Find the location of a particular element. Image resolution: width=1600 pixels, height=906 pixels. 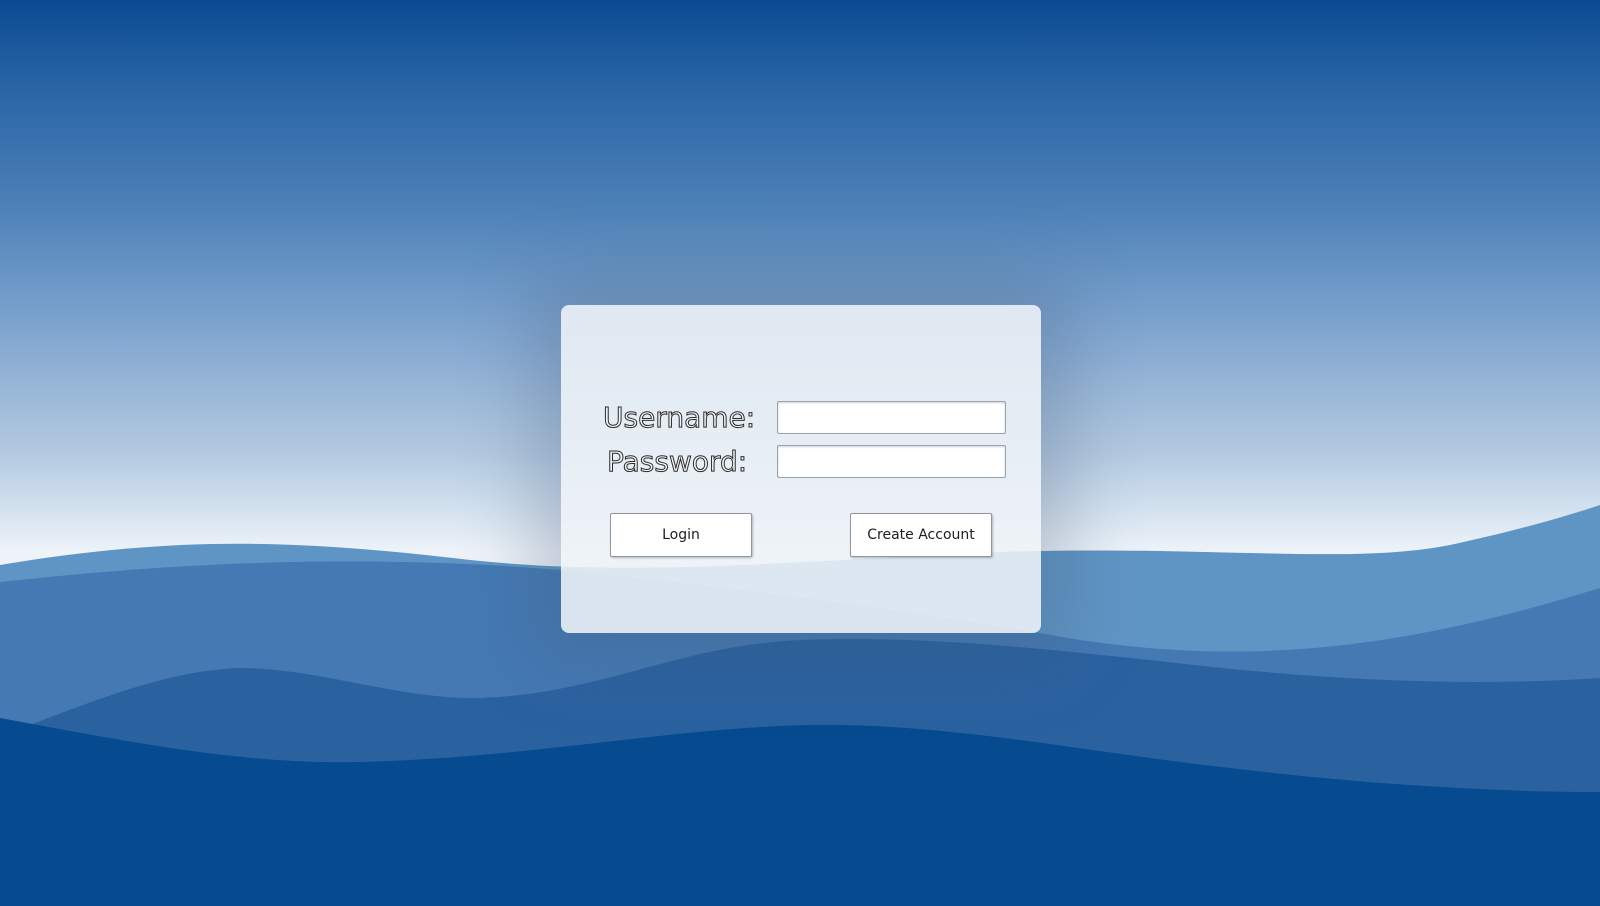

login-dialog: Username: Password: Login Create Account is located at coordinates (801, 469).